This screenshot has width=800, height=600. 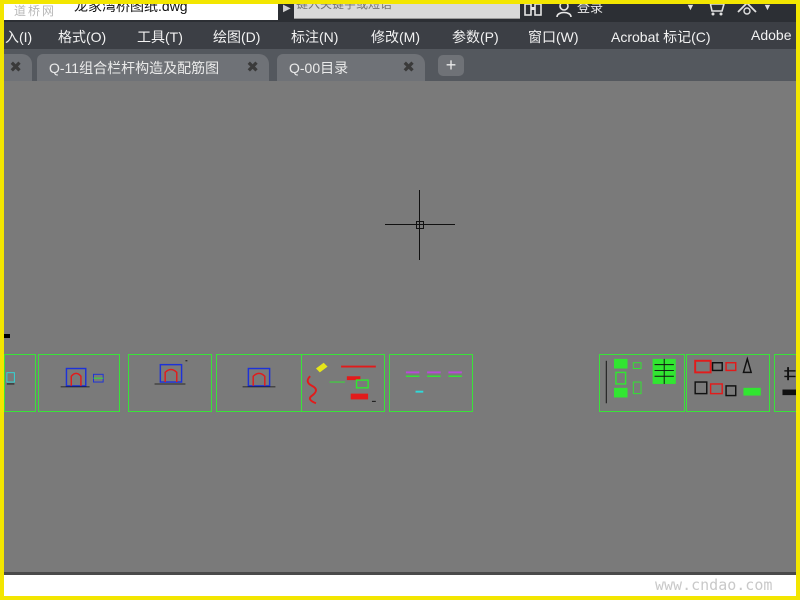 I want to click on login-label: 登录, so click(x=590, y=7).